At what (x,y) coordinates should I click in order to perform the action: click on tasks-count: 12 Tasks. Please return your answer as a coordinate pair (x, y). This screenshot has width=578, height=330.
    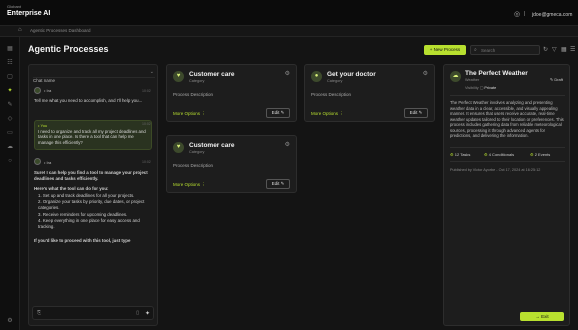
    Looking at the image, I should click on (462, 154).